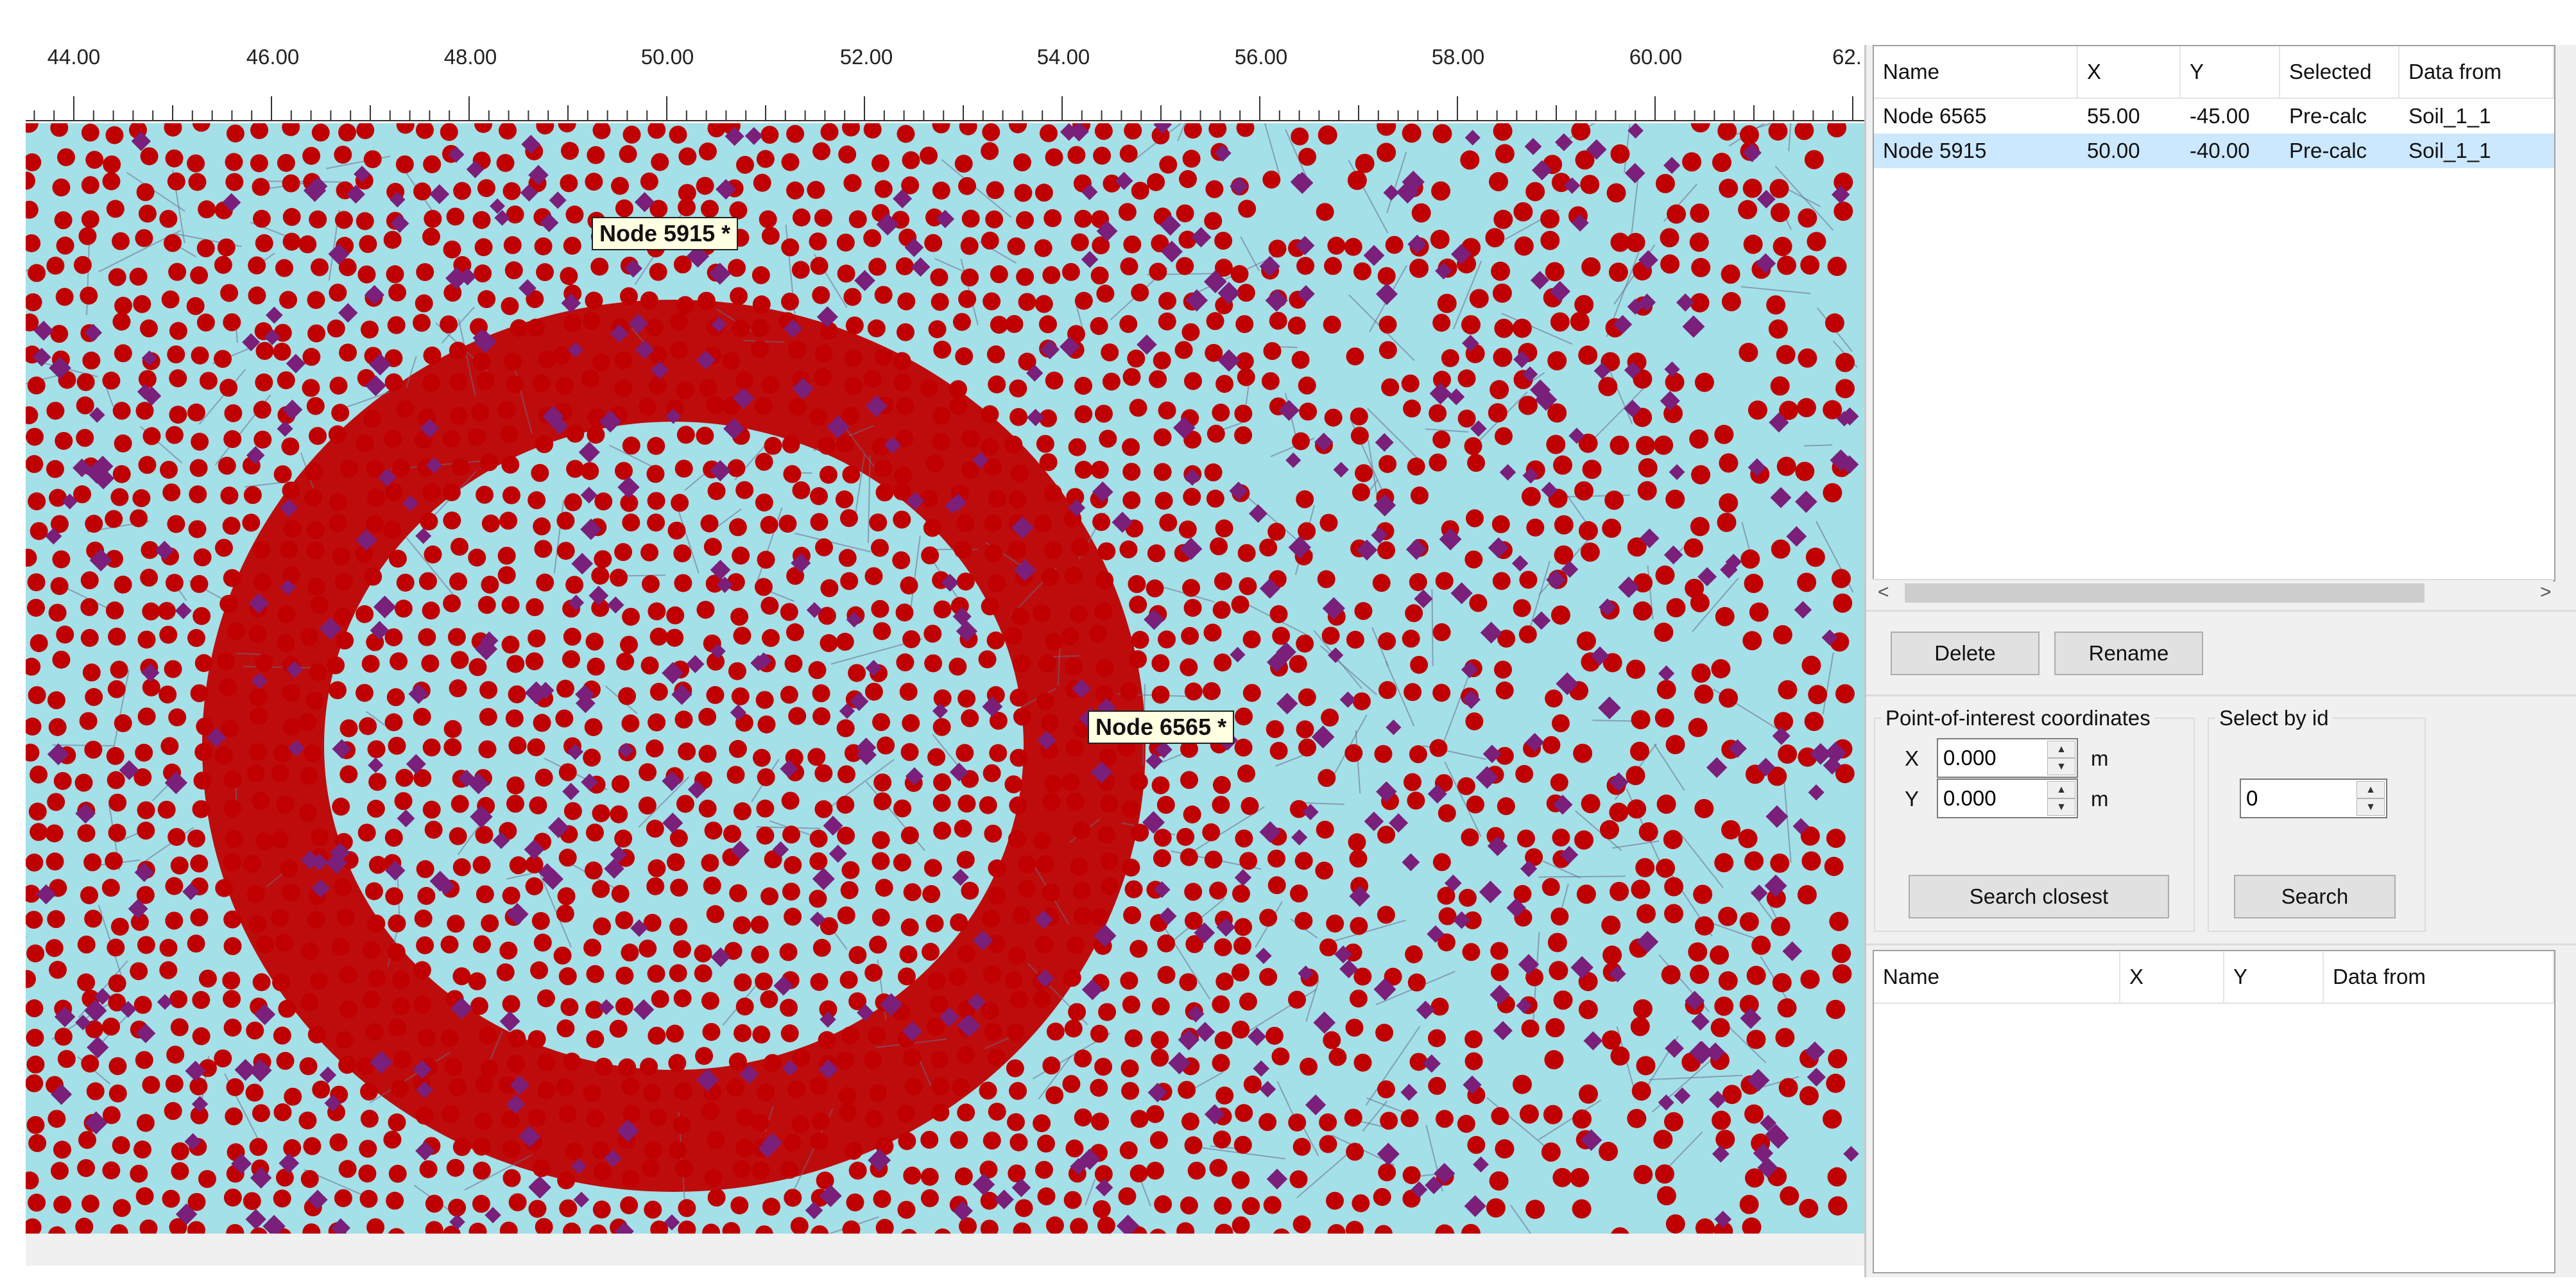 The width and height of the screenshot is (2576, 1283). Describe the element at coordinates (2165, 593) in the screenshot. I see `scrollbar-thumb` at that location.